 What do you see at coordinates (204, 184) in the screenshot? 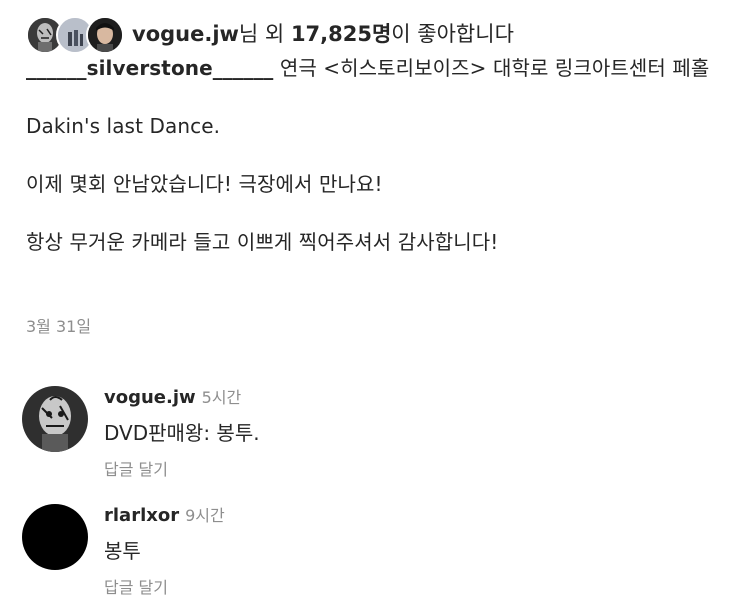
I see `caption-line-3: 이제 몇회 안남았습니다! 극장에서 만나요!` at bounding box center [204, 184].